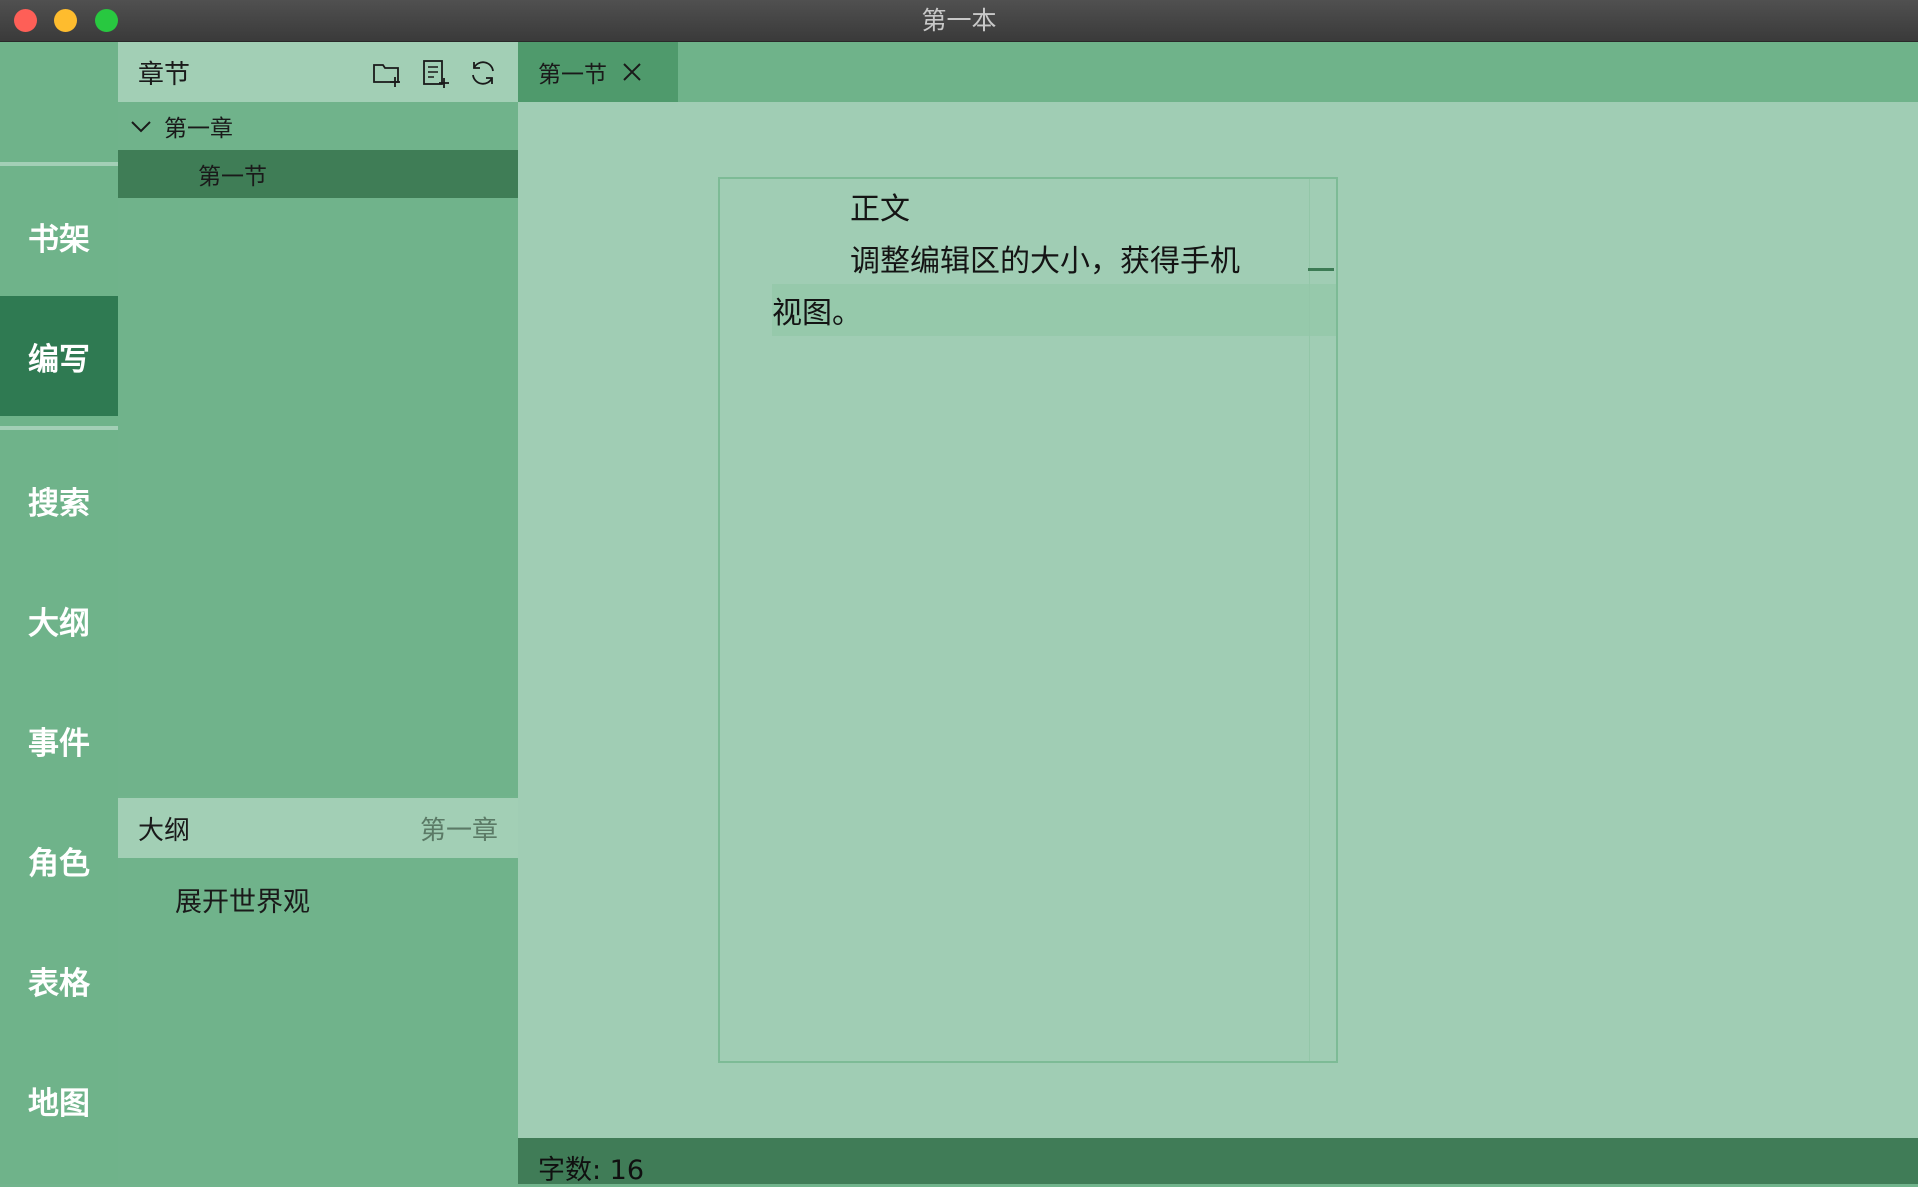 This screenshot has height=1187, width=1918. Describe the element at coordinates (318, 828) in the screenshot. I see `outline-header: 大纲 第一章` at that location.